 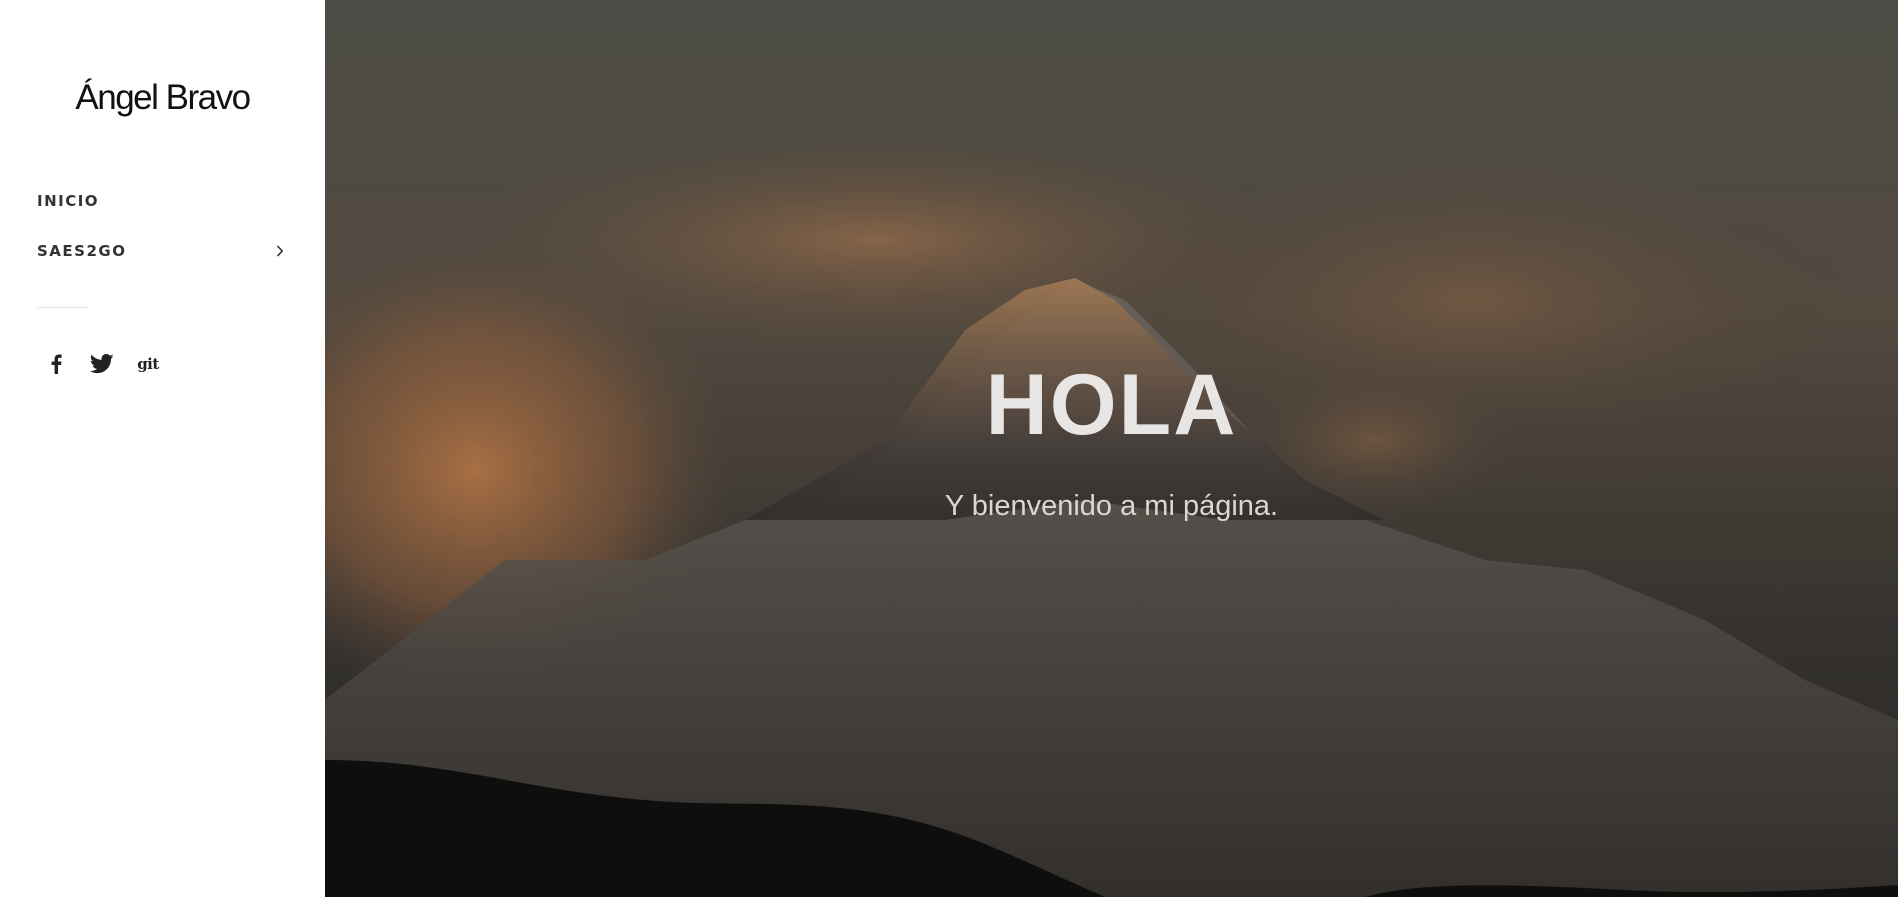 What do you see at coordinates (82, 251) in the screenshot?
I see `nav-item-label: SAES2GO` at bounding box center [82, 251].